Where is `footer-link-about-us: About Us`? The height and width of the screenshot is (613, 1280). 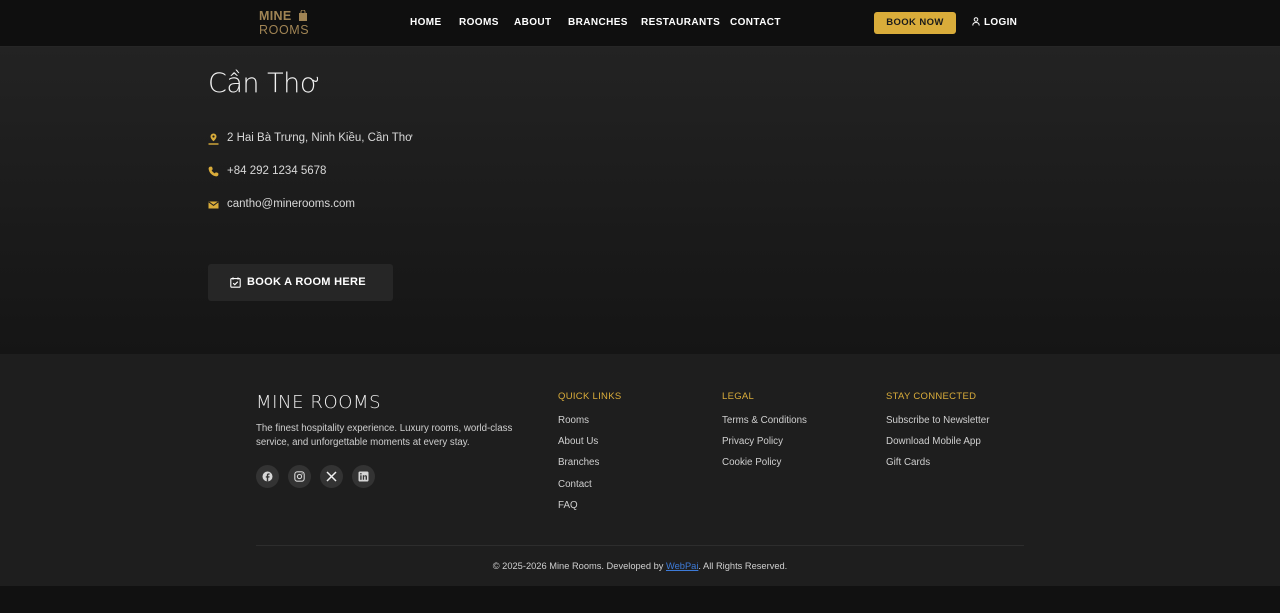
footer-link-about-us: About Us is located at coordinates (578, 442).